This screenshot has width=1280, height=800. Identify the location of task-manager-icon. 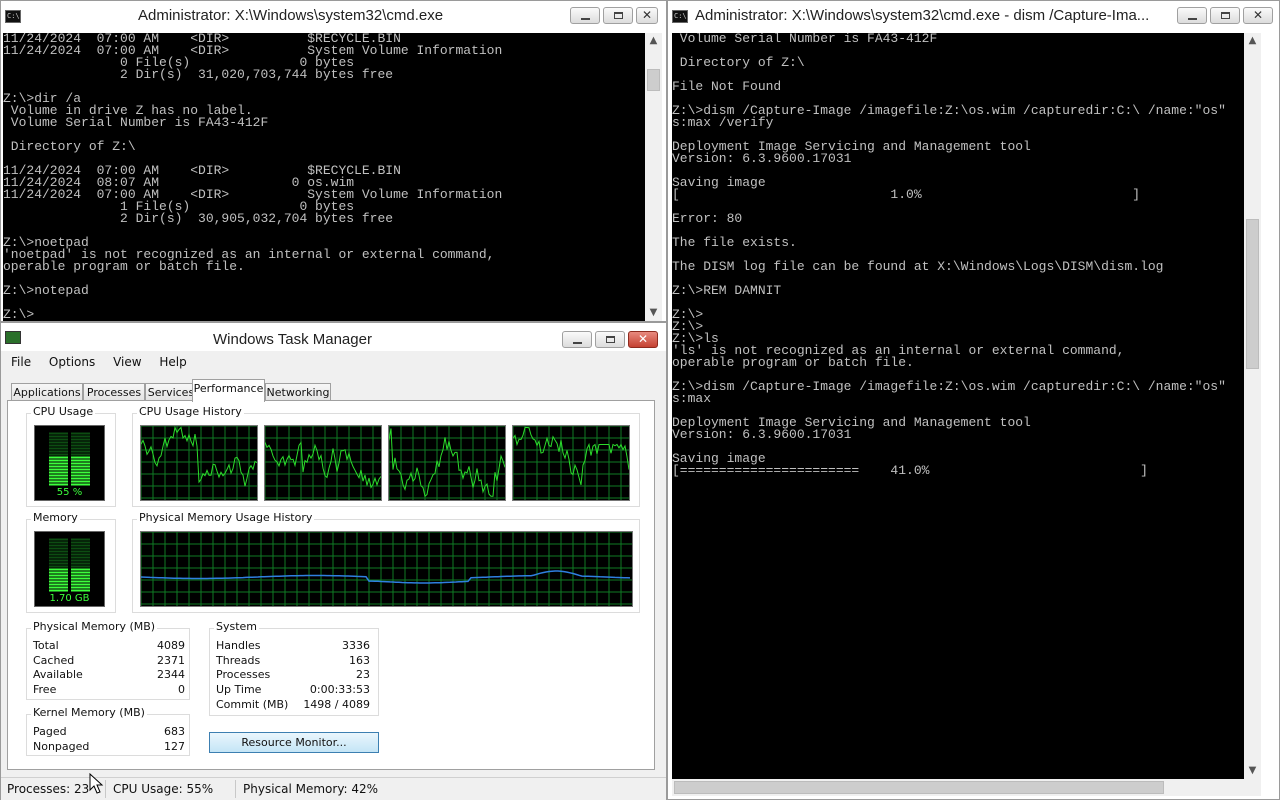
(13, 337).